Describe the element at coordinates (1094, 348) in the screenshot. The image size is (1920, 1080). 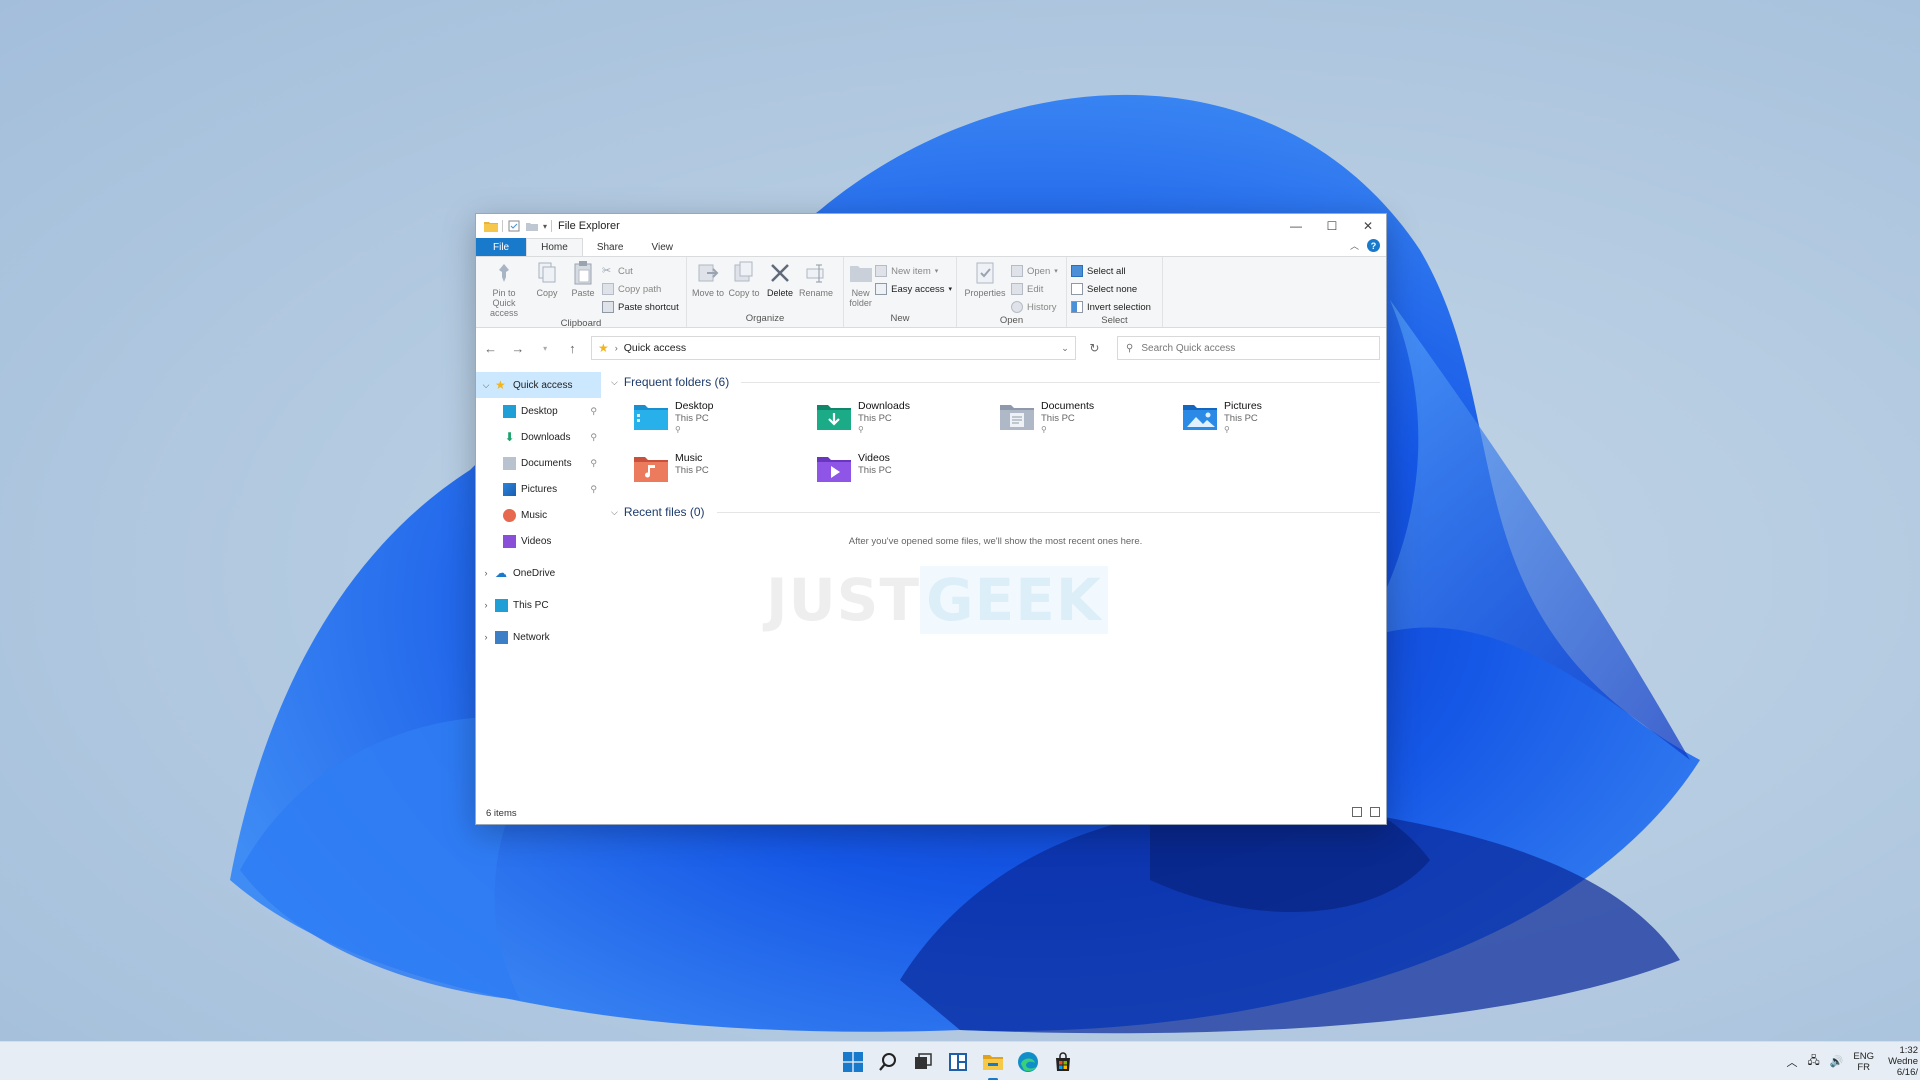
I see `refresh-icon: ↻` at that location.